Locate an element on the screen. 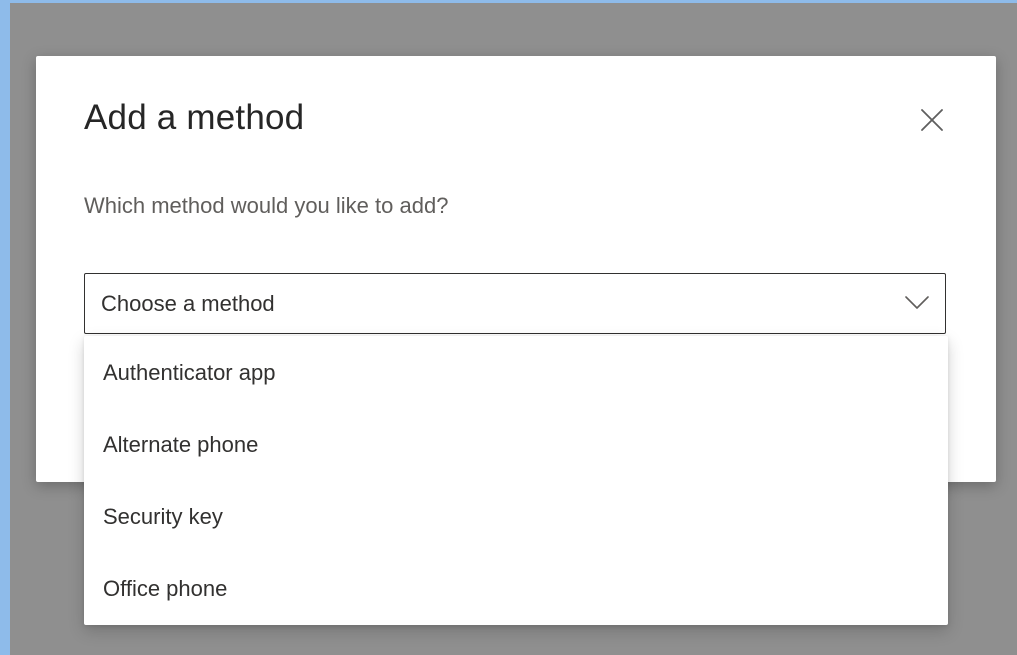 This screenshot has height=655, width=1017. option-label: Authenticator app is located at coordinates (189, 372).